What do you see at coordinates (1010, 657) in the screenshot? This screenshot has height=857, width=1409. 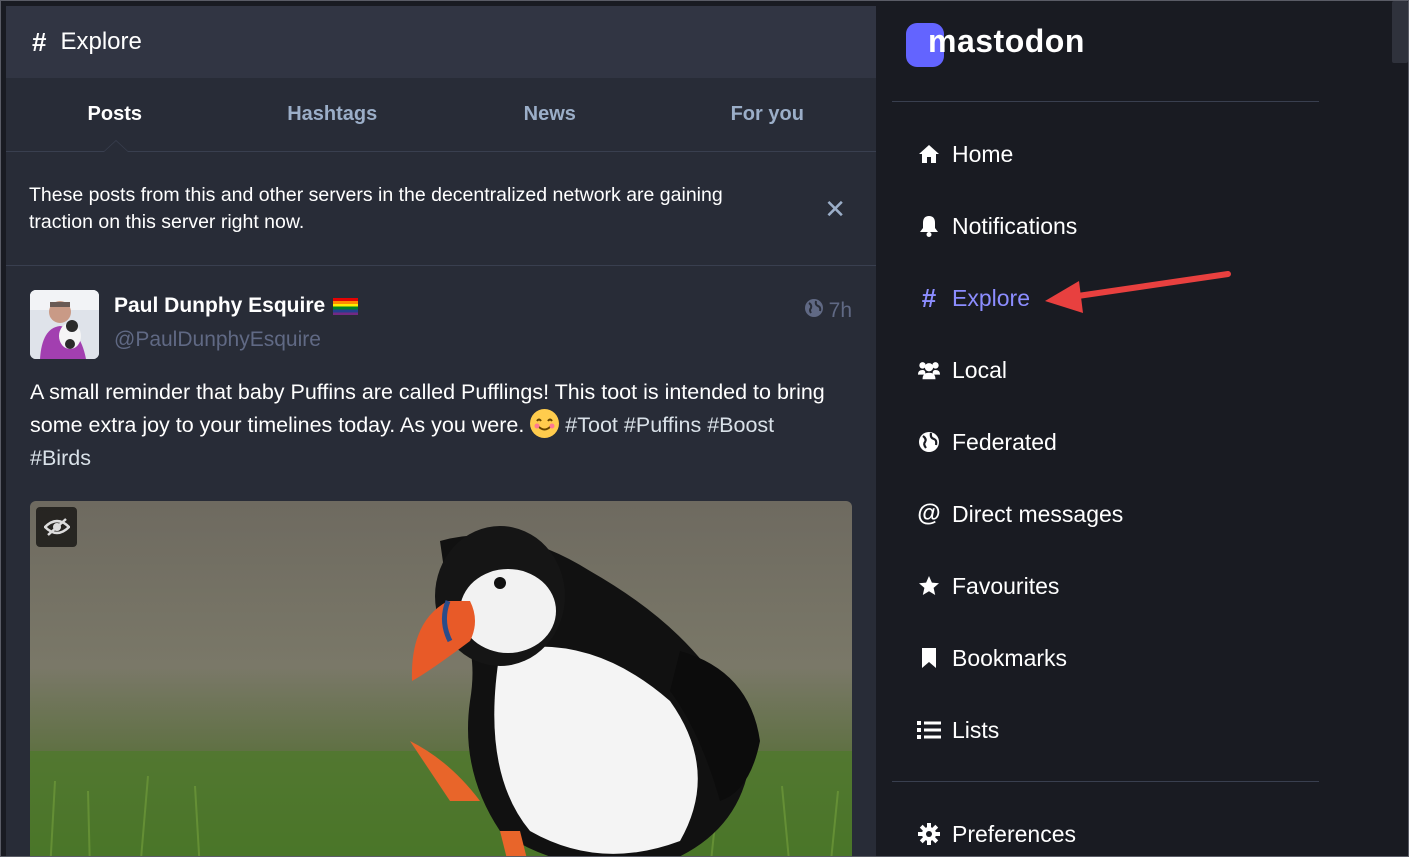 I see `nav-label: Bookmarks` at bounding box center [1010, 657].